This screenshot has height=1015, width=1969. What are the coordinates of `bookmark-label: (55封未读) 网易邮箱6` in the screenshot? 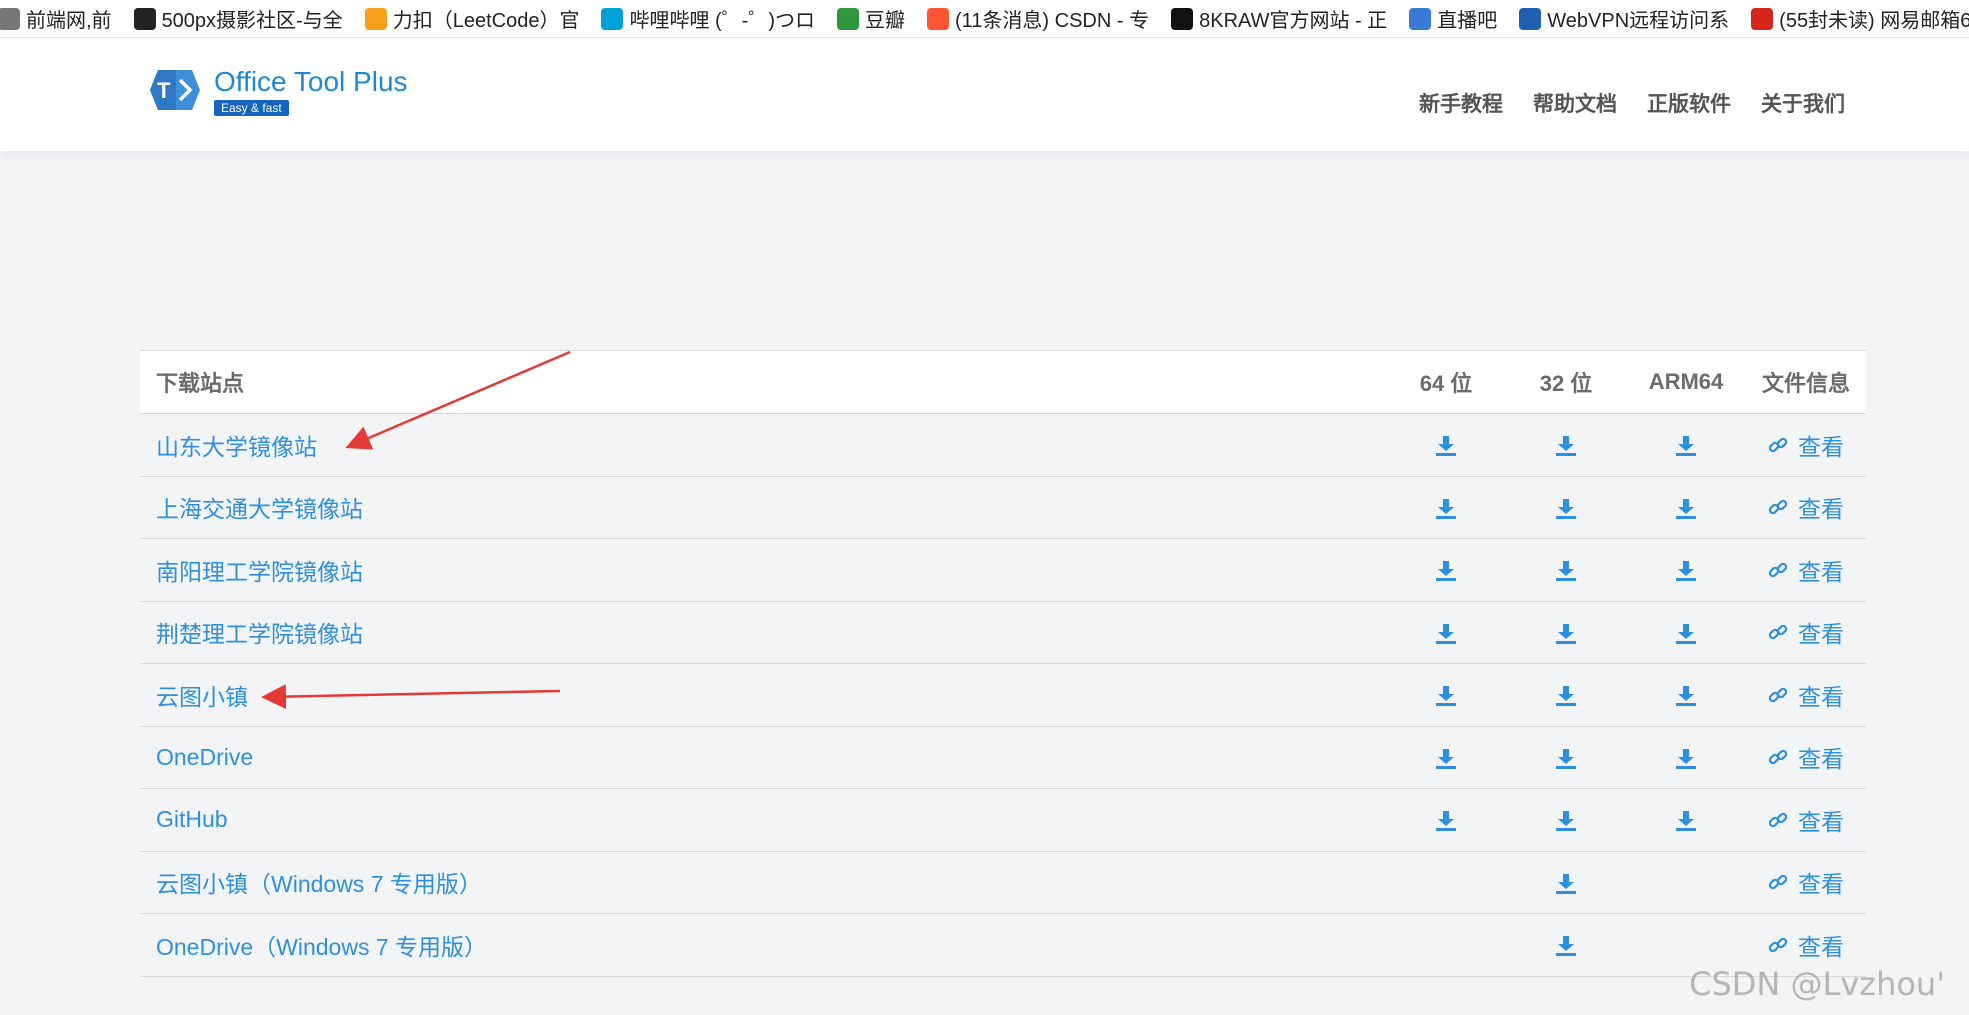 It's located at (1874, 21).